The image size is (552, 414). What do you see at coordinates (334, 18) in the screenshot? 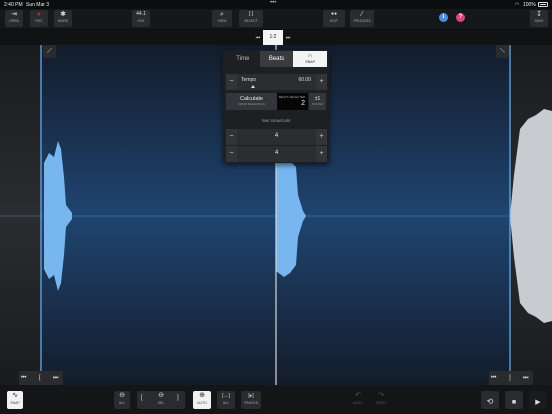
I see `edit-button: ●● EDIT` at bounding box center [334, 18].